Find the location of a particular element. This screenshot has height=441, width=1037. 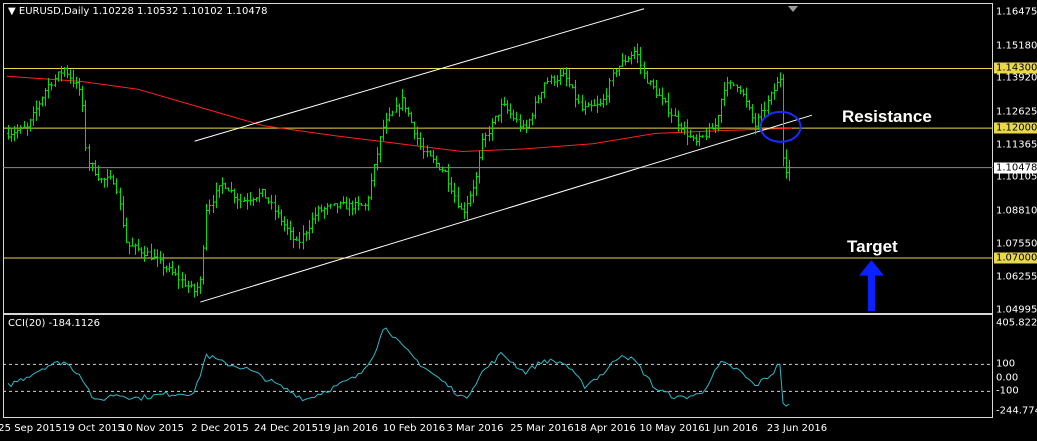

level-price-tag: 1.12000 is located at coordinates (1015, 128).